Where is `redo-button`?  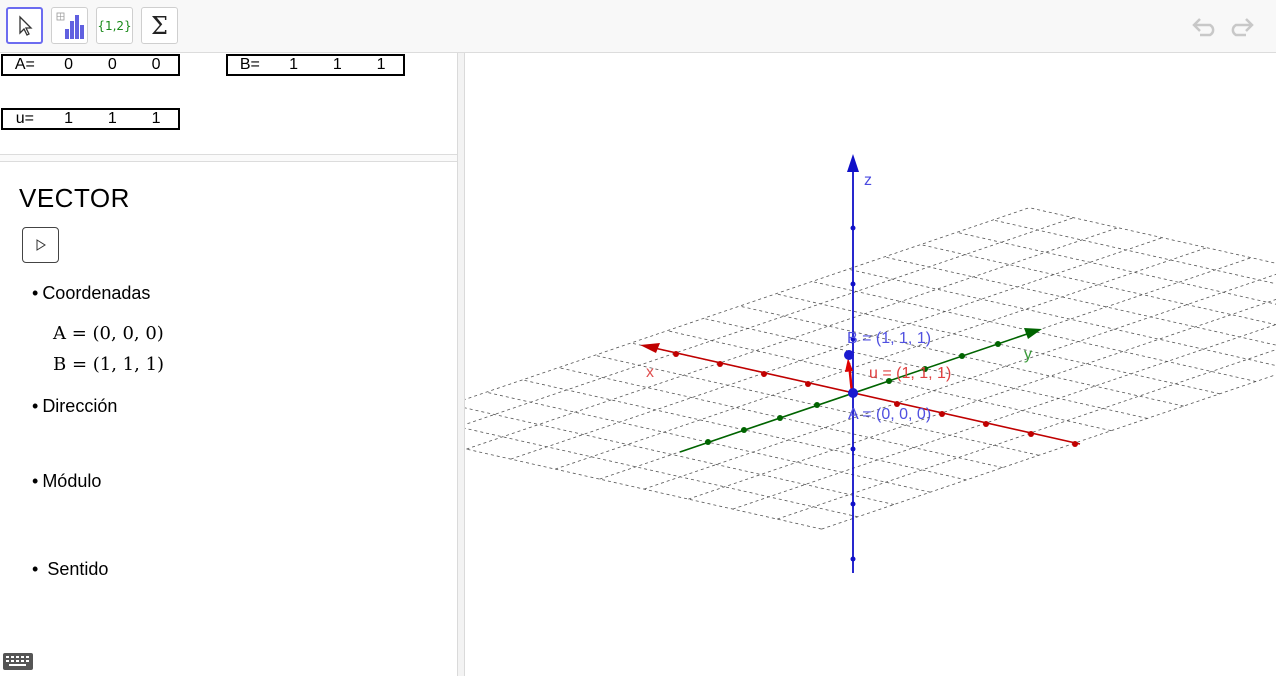
redo-button is located at coordinates (1241, 26).